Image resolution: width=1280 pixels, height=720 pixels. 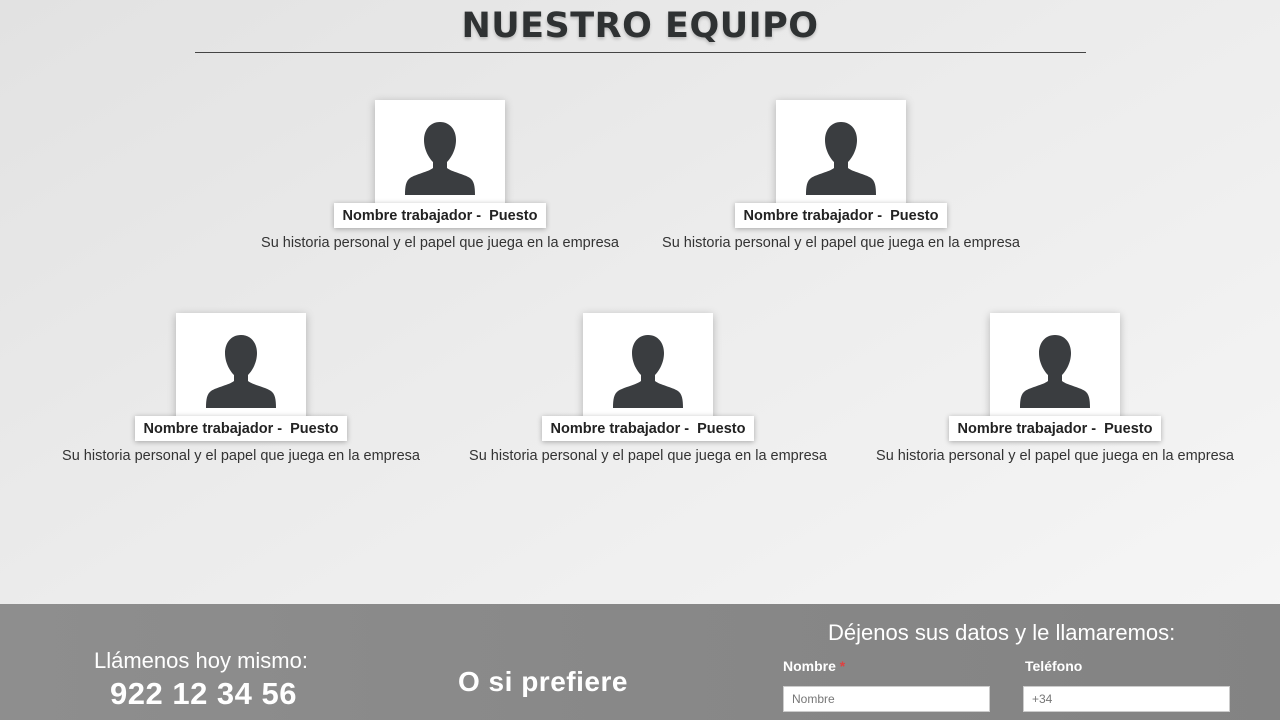 What do you see at coordinates (886, 699) in the screenshot?
I see `name-input` at bounding box center [886, 699].